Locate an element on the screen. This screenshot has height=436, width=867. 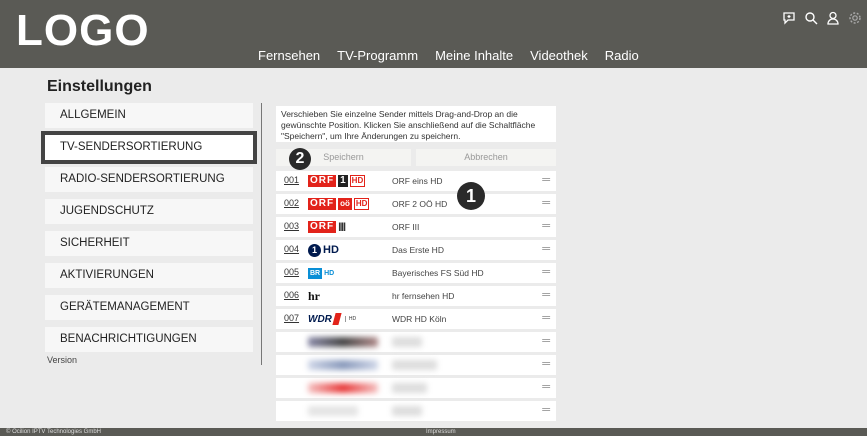
channel-logo-orf3: ORF III is located at coordinates (327, 227).